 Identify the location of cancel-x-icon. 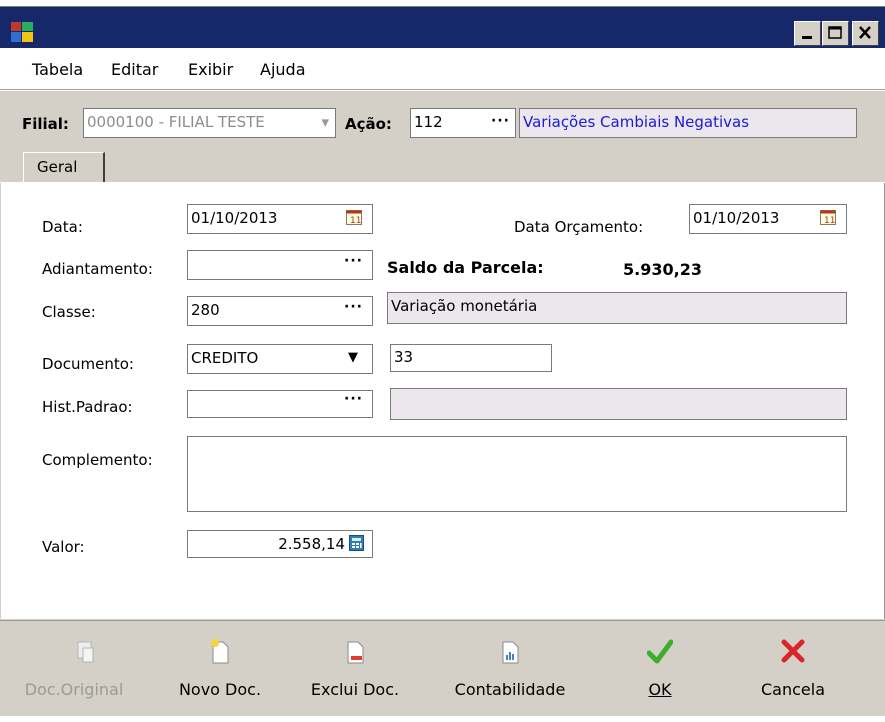
(793, 651).